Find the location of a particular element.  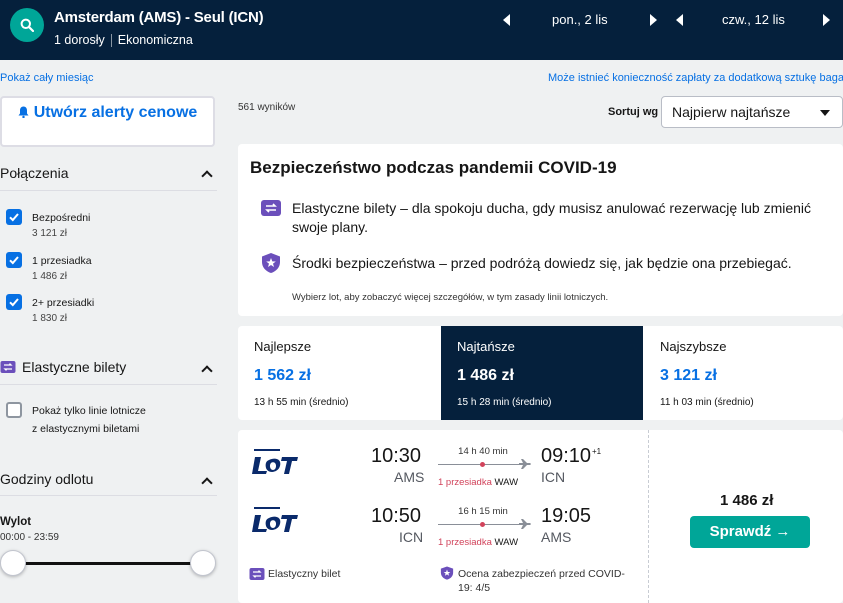

tab-cheapest-duration: 15 h 28 min (średnio) is located at coordinates (504, 402).